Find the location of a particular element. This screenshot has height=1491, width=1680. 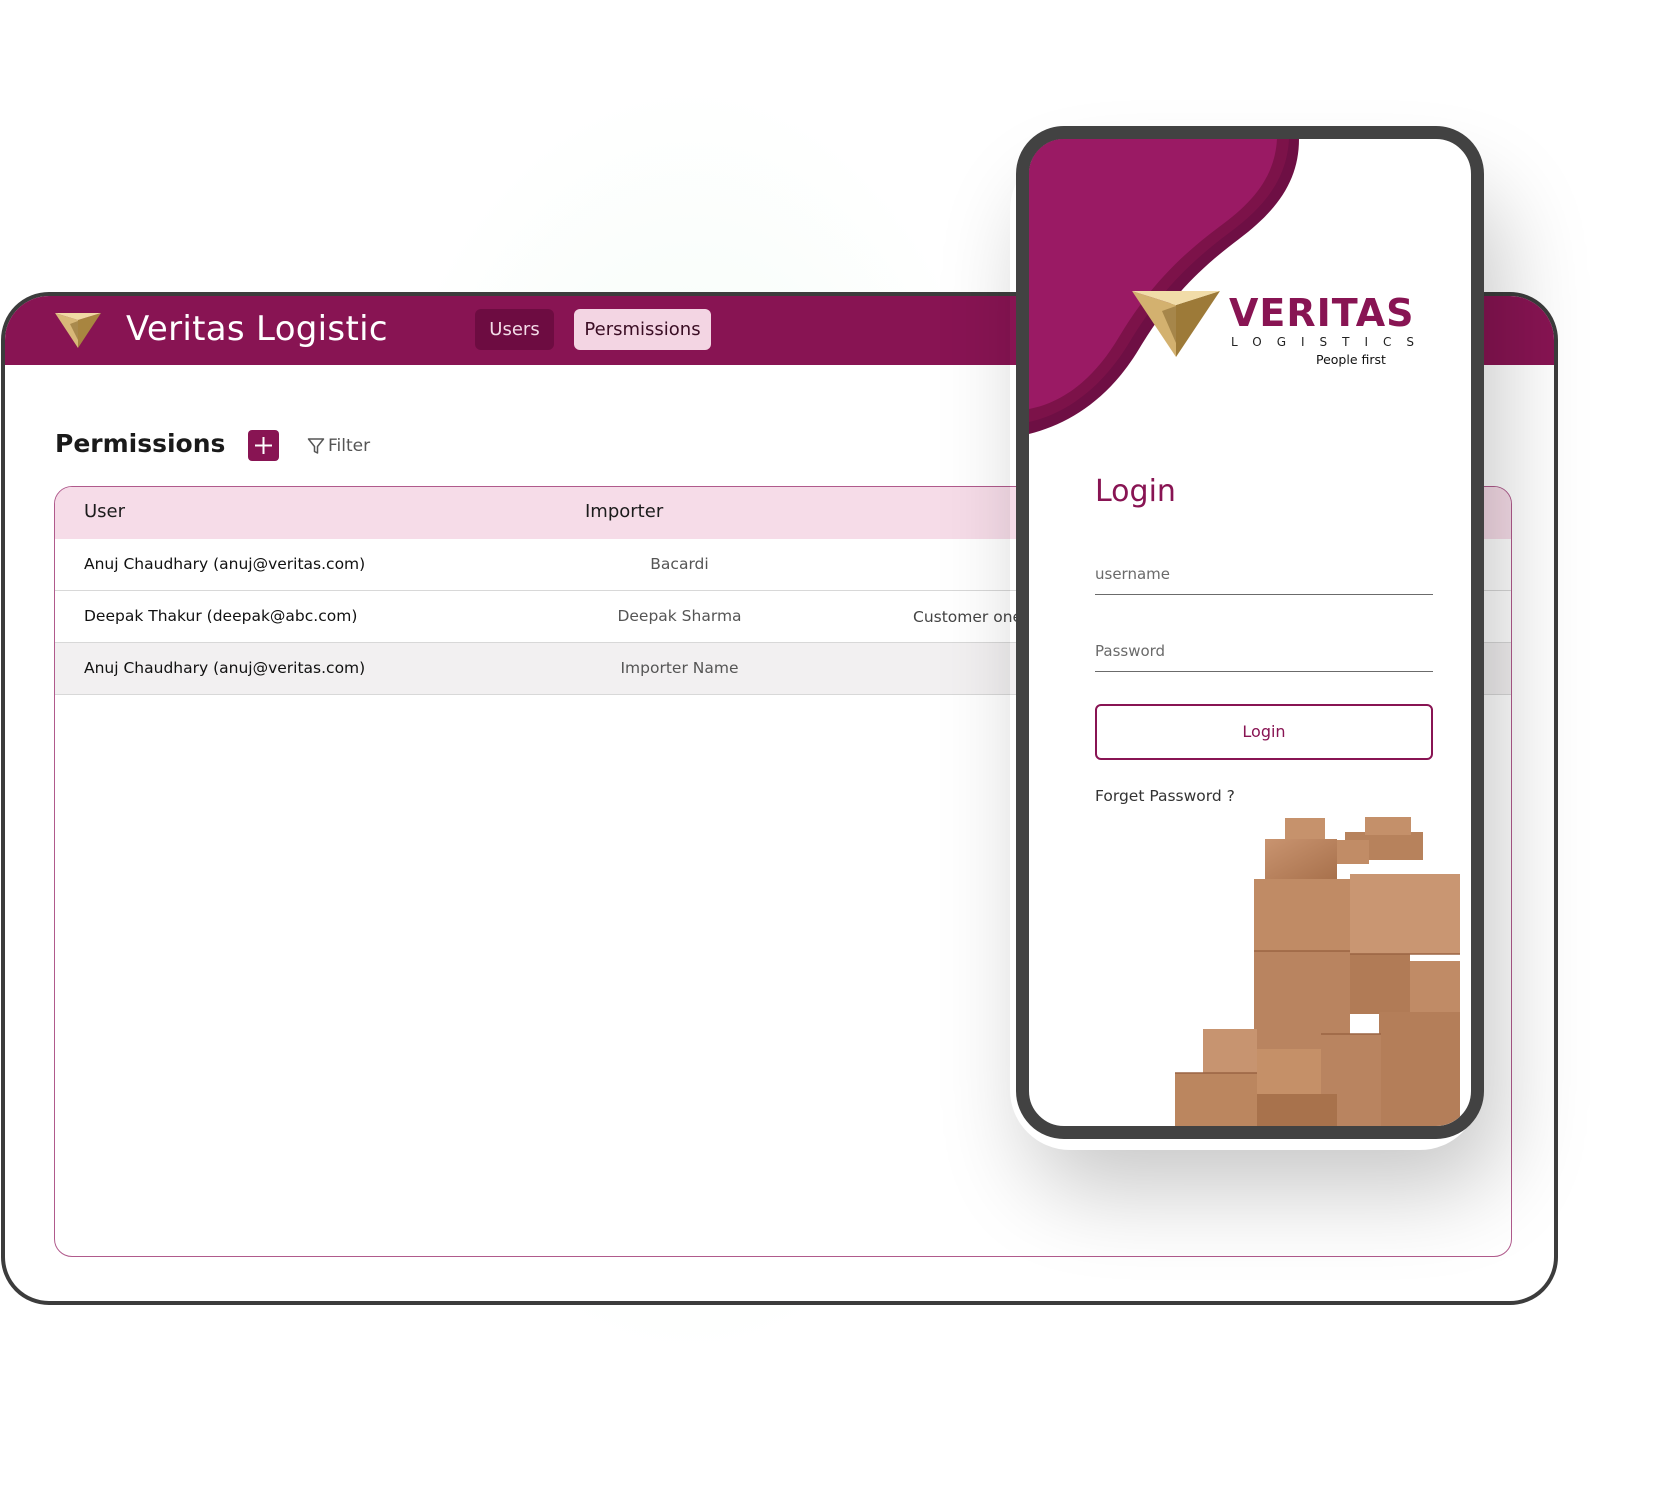

filter-label: Filter is located at coordinates (349, 446).